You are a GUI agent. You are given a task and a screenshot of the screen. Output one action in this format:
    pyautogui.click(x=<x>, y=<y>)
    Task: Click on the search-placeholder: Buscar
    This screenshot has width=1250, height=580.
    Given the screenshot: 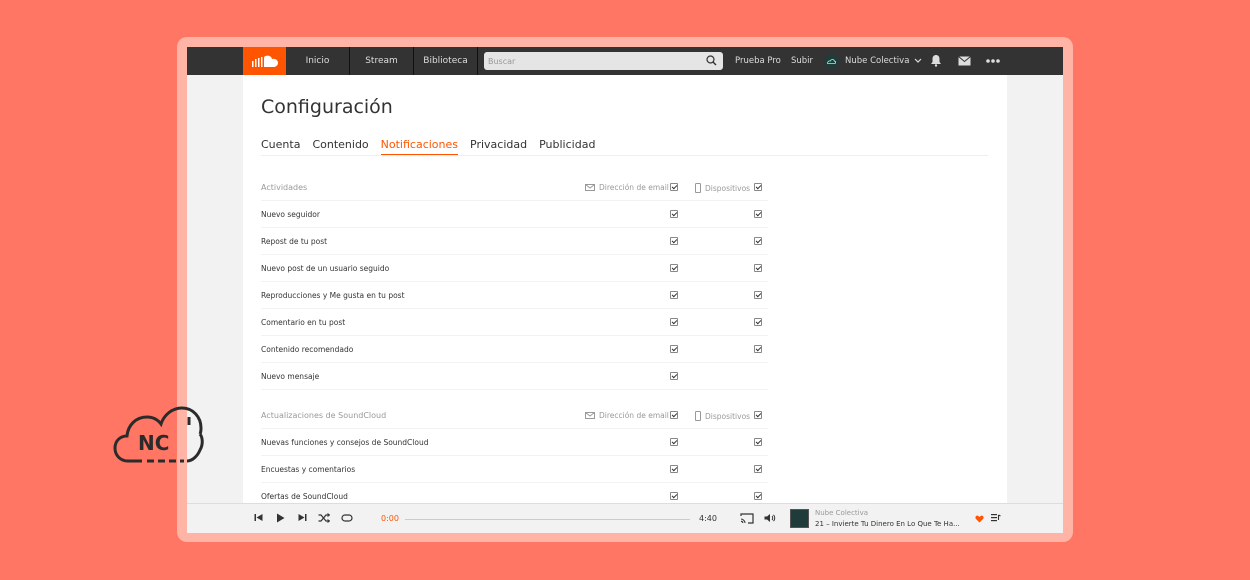 What is the action you would take?
    pyautogui.click(x=502, y=61)
    